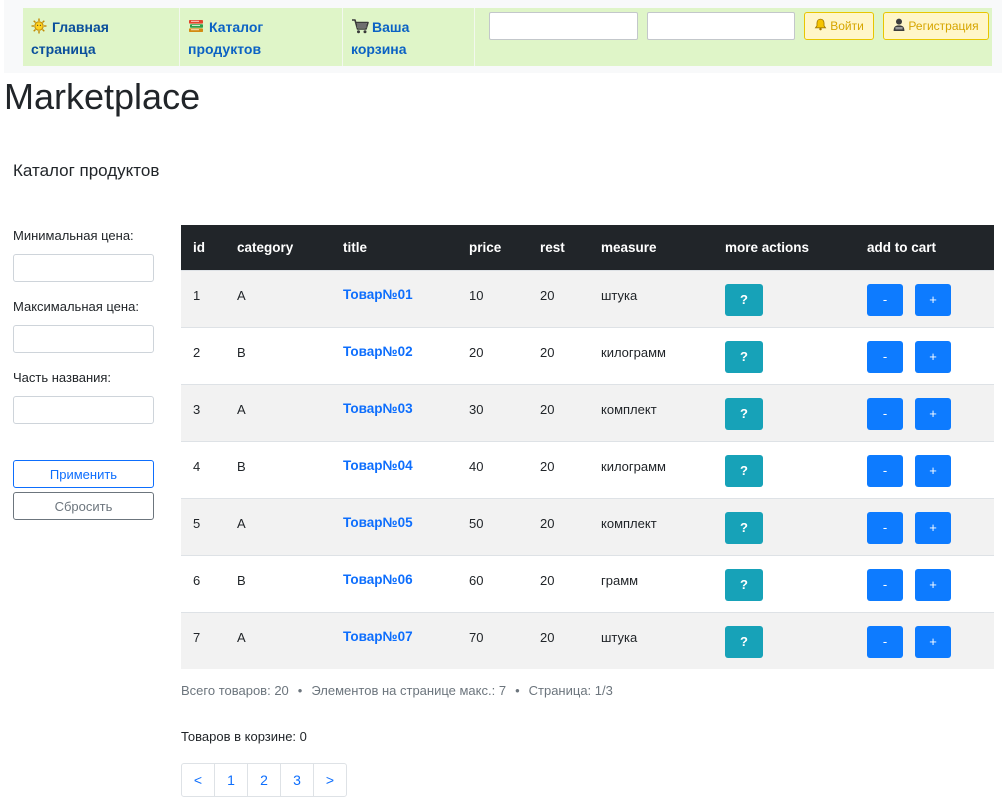 The image size is (1006, 810). What do you see at coordinates (83, 506) in the screenshot?
I see `reset-filter-button: Сбросить` at bounding box center [83, 506].